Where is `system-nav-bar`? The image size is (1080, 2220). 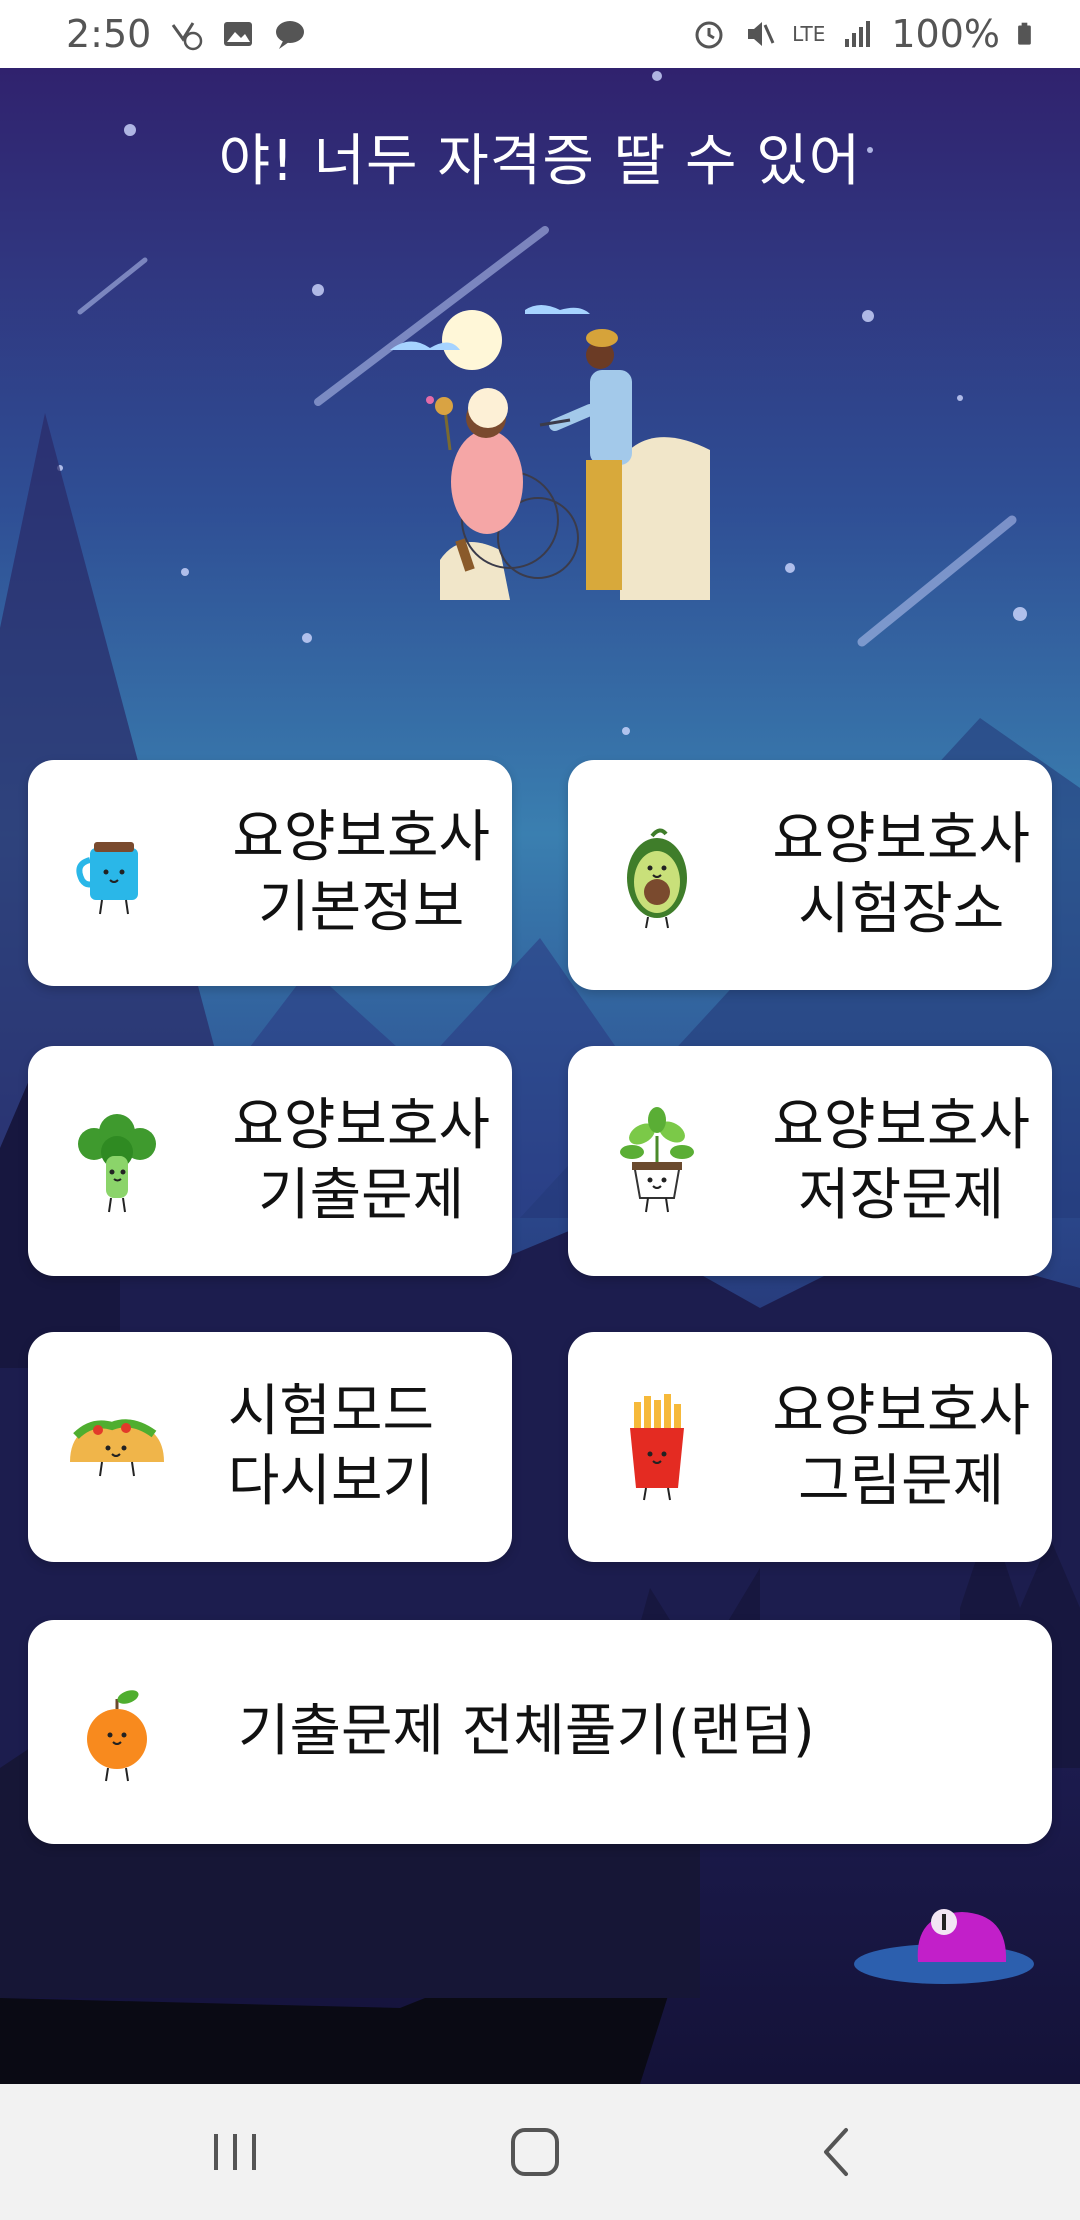
system-nav-bar is located at coordinates (540, 2152).